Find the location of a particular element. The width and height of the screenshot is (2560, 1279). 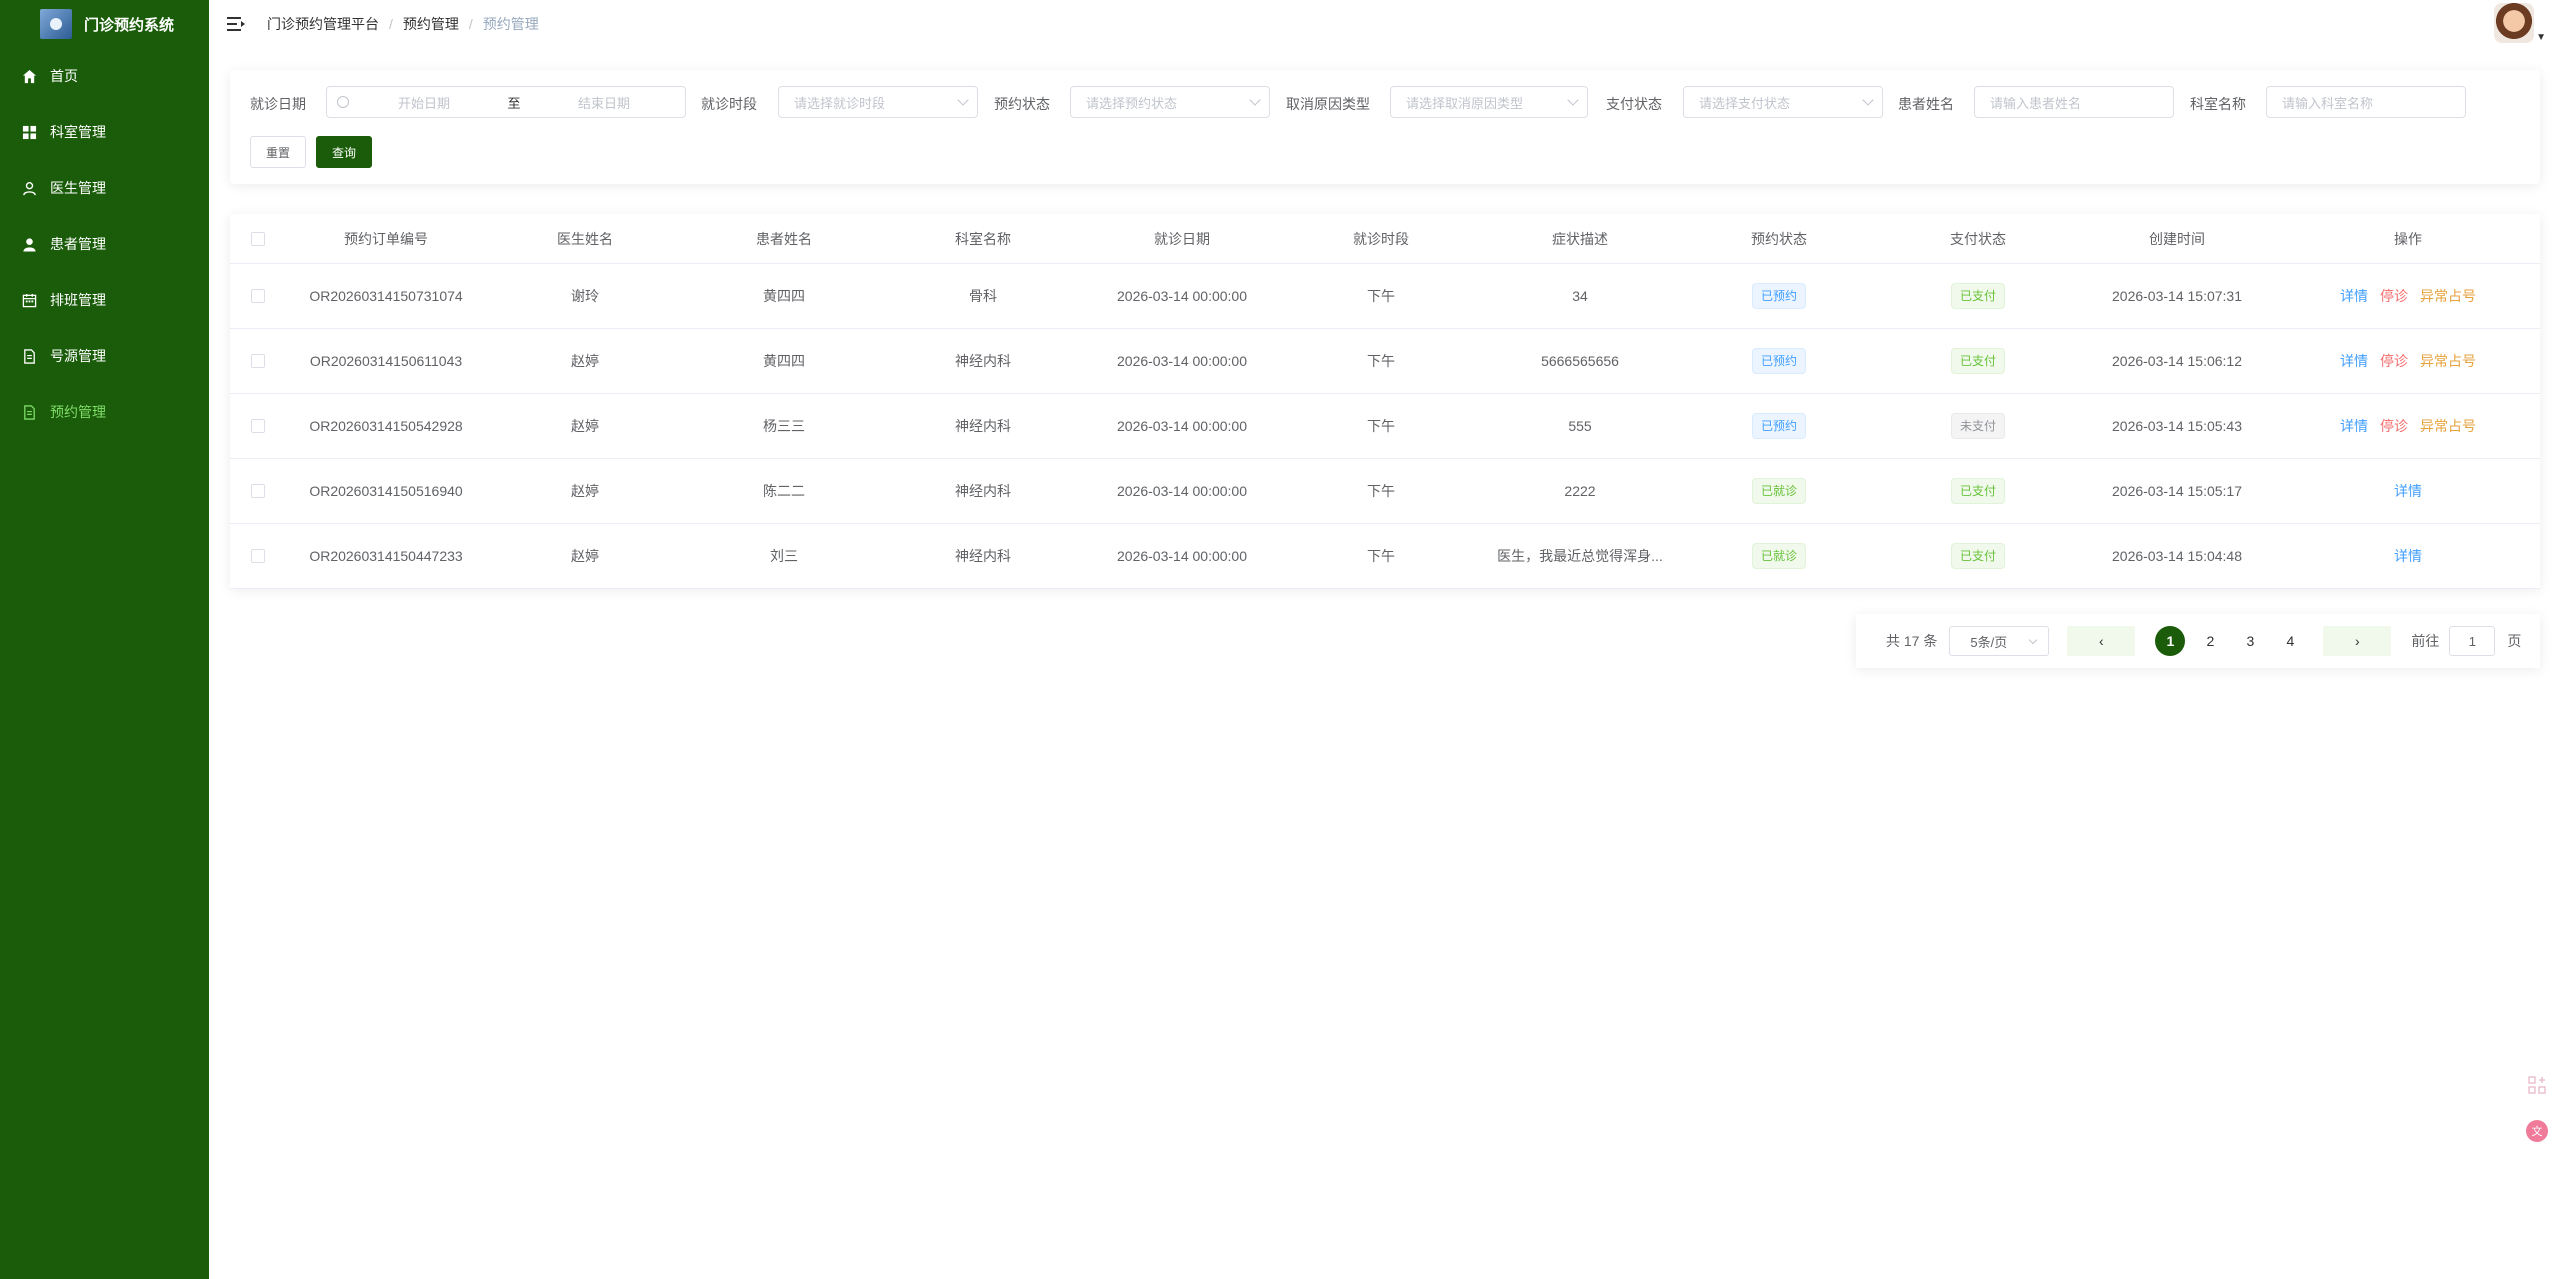

order-number: OR20260314150542928 is located at coordinates (386, 426).